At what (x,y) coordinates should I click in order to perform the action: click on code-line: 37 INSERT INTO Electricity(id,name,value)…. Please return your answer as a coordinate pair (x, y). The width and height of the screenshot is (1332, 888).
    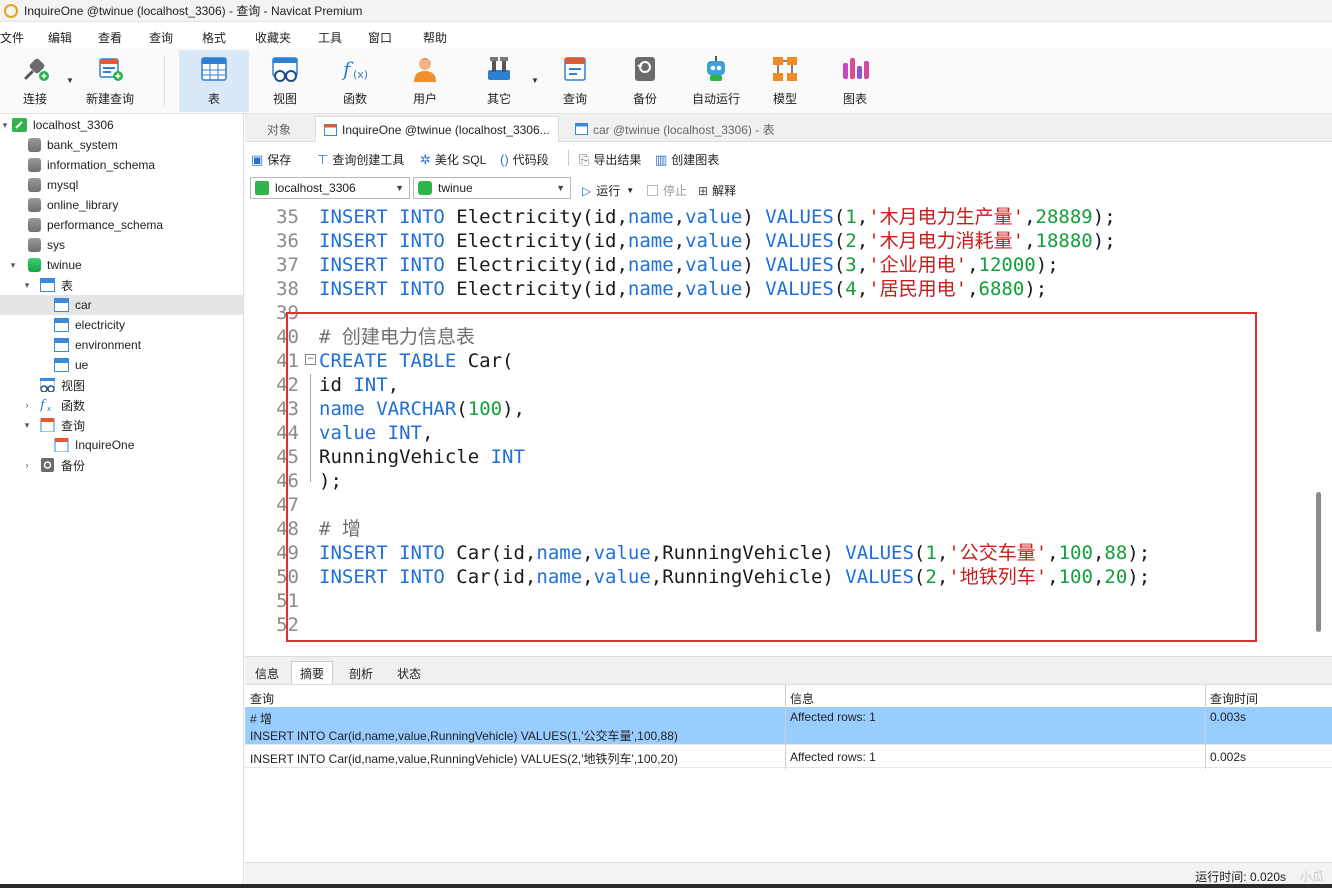
    Looking at the image, I should click on (775, 265).